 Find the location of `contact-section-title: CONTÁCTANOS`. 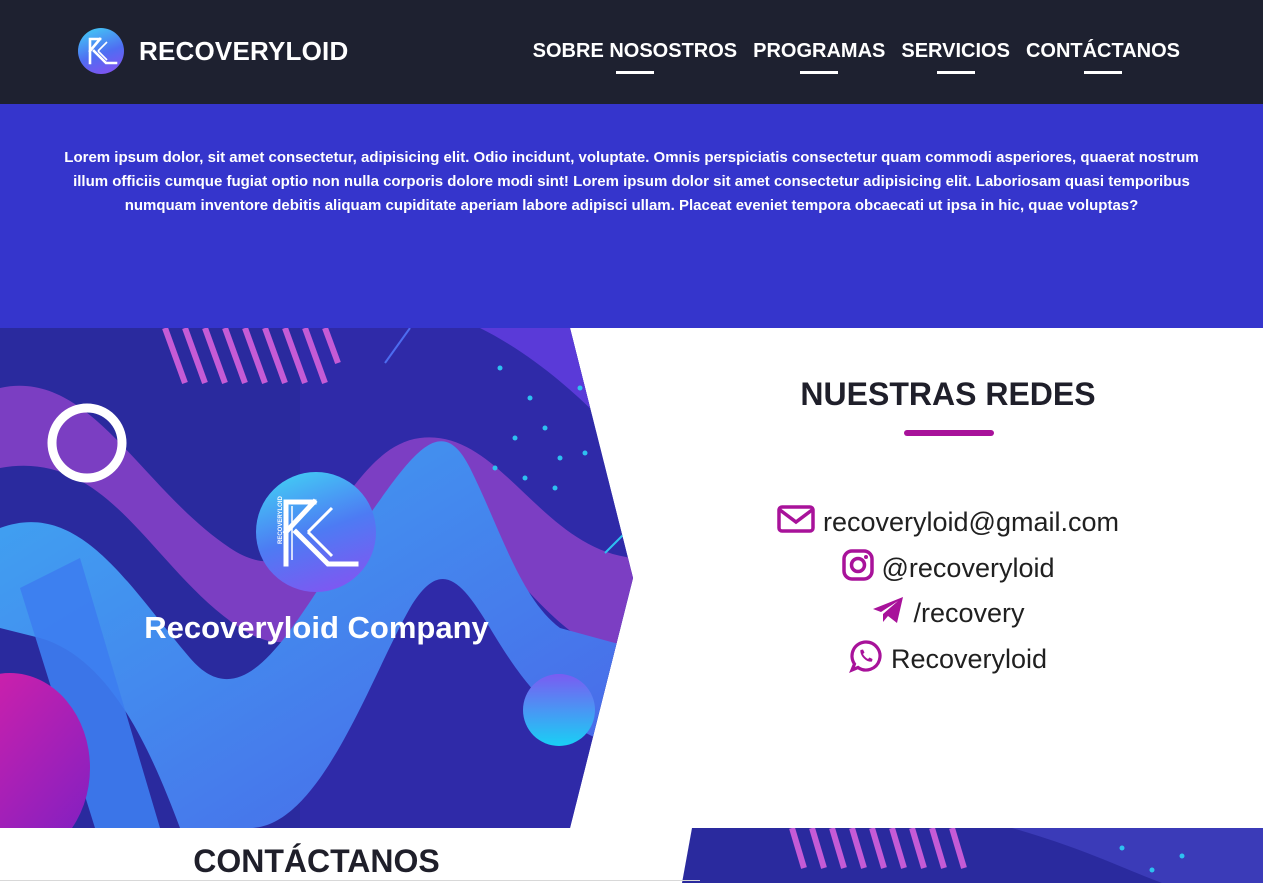

contact-section-title: CONTÁCTANOS is located at coordinates (316, 861).